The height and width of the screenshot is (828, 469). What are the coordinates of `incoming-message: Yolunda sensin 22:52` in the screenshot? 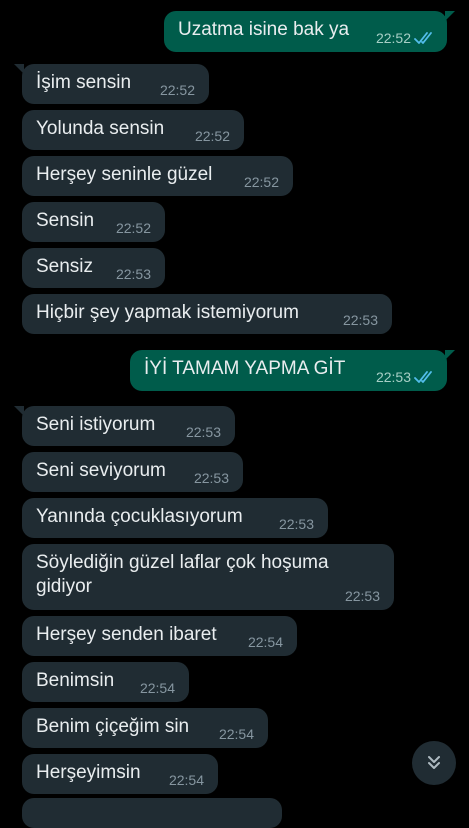 It's located at (133, 130).